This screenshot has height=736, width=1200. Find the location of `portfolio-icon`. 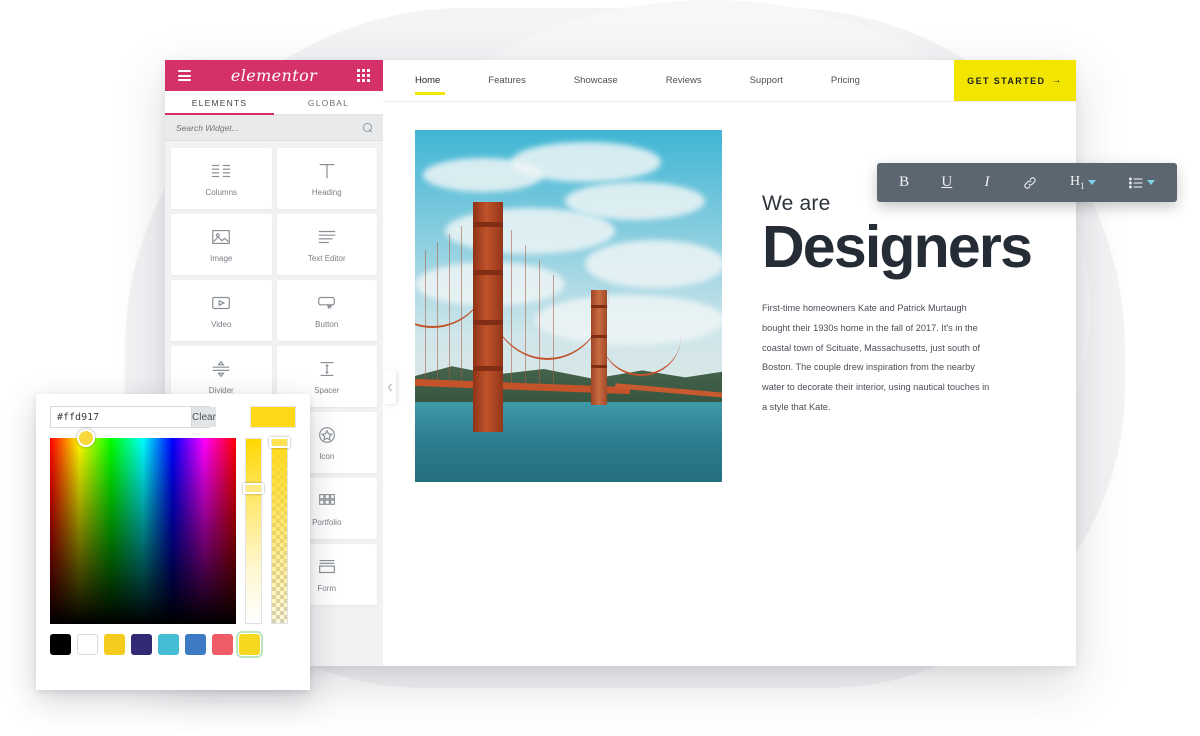

portfolio-icon is located at coordinates (327, 501).